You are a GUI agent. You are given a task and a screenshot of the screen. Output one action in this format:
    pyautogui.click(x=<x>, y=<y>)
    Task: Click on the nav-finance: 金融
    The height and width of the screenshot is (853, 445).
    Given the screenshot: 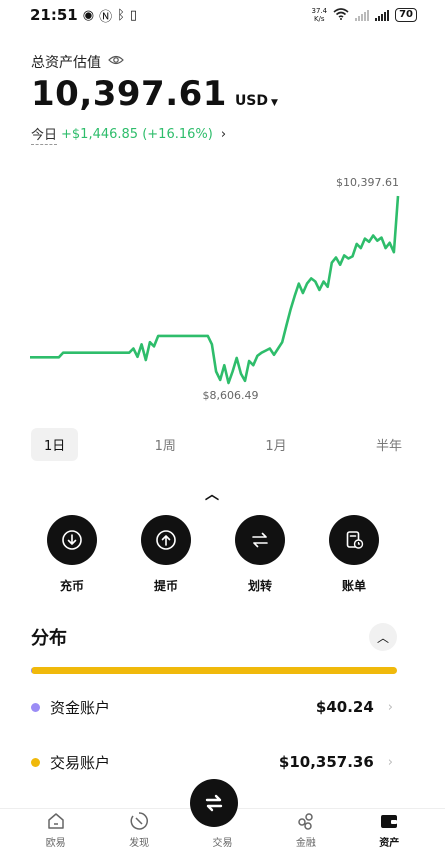 What is the action you would take?
    pyautogui.click(x=306, y=830)
    